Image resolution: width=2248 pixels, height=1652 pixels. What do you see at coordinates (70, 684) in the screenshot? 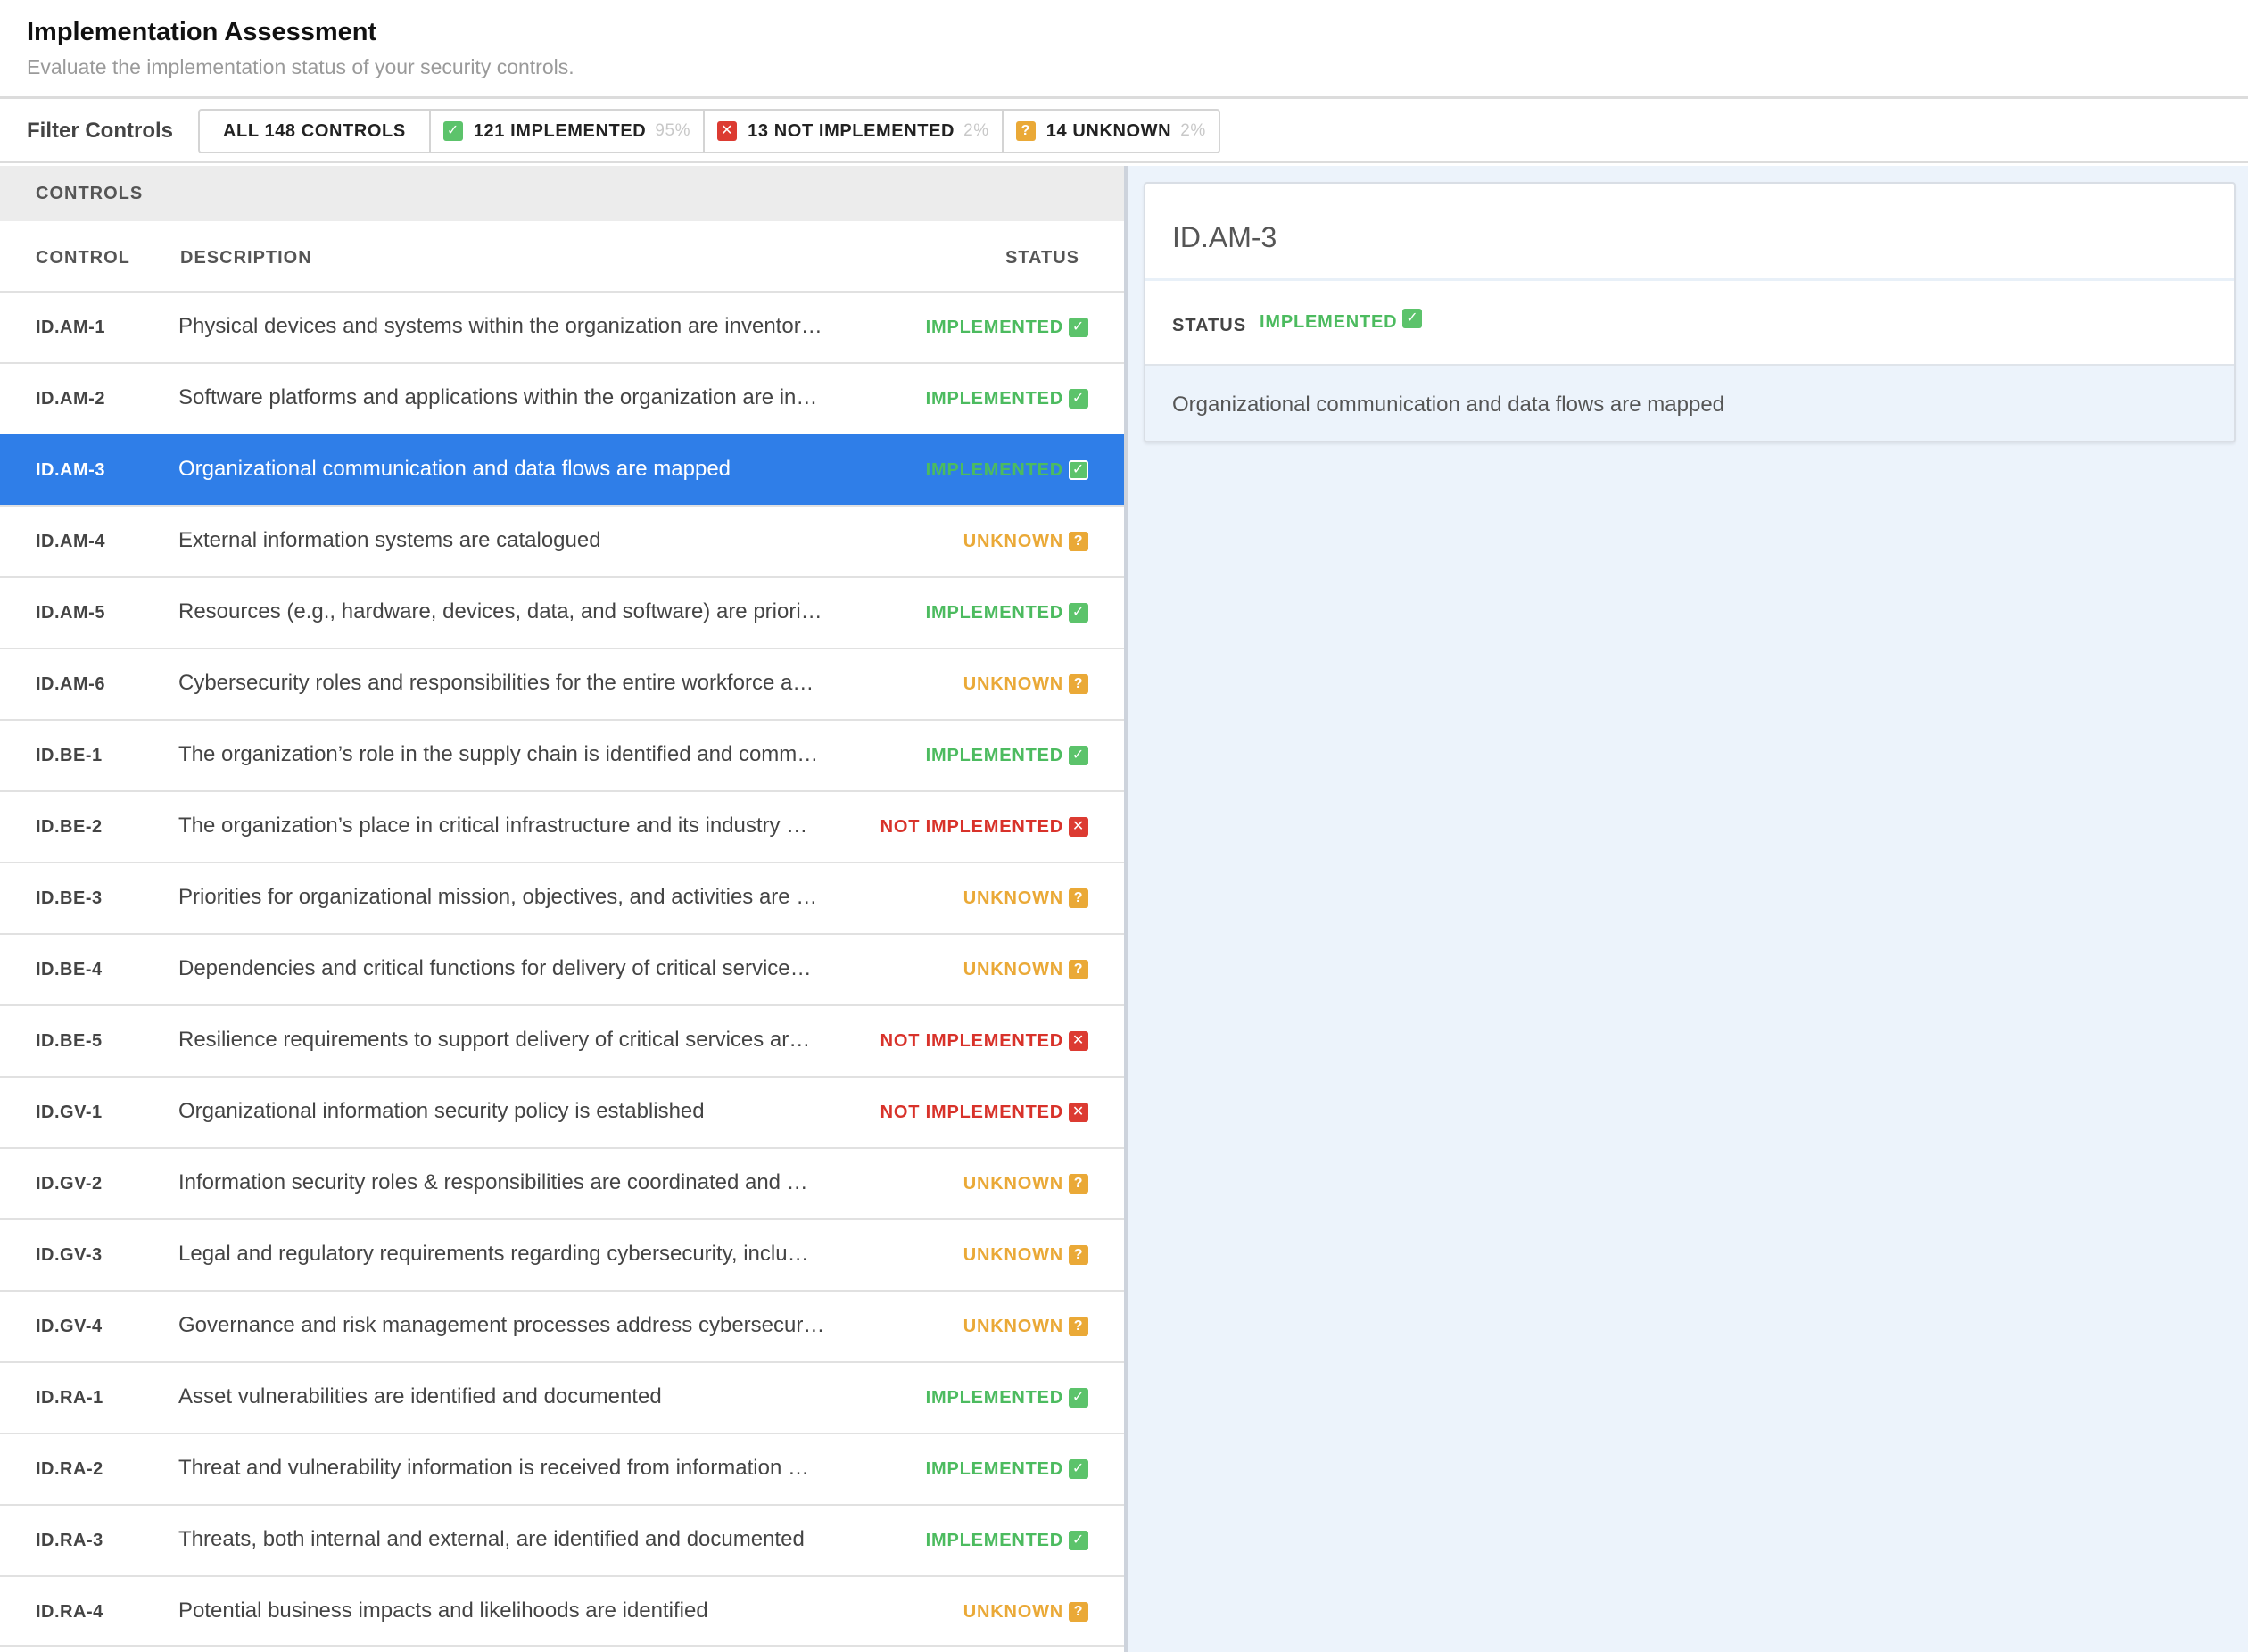
I see `control-id: ID.AM-6` at bounding box center [70, 684].